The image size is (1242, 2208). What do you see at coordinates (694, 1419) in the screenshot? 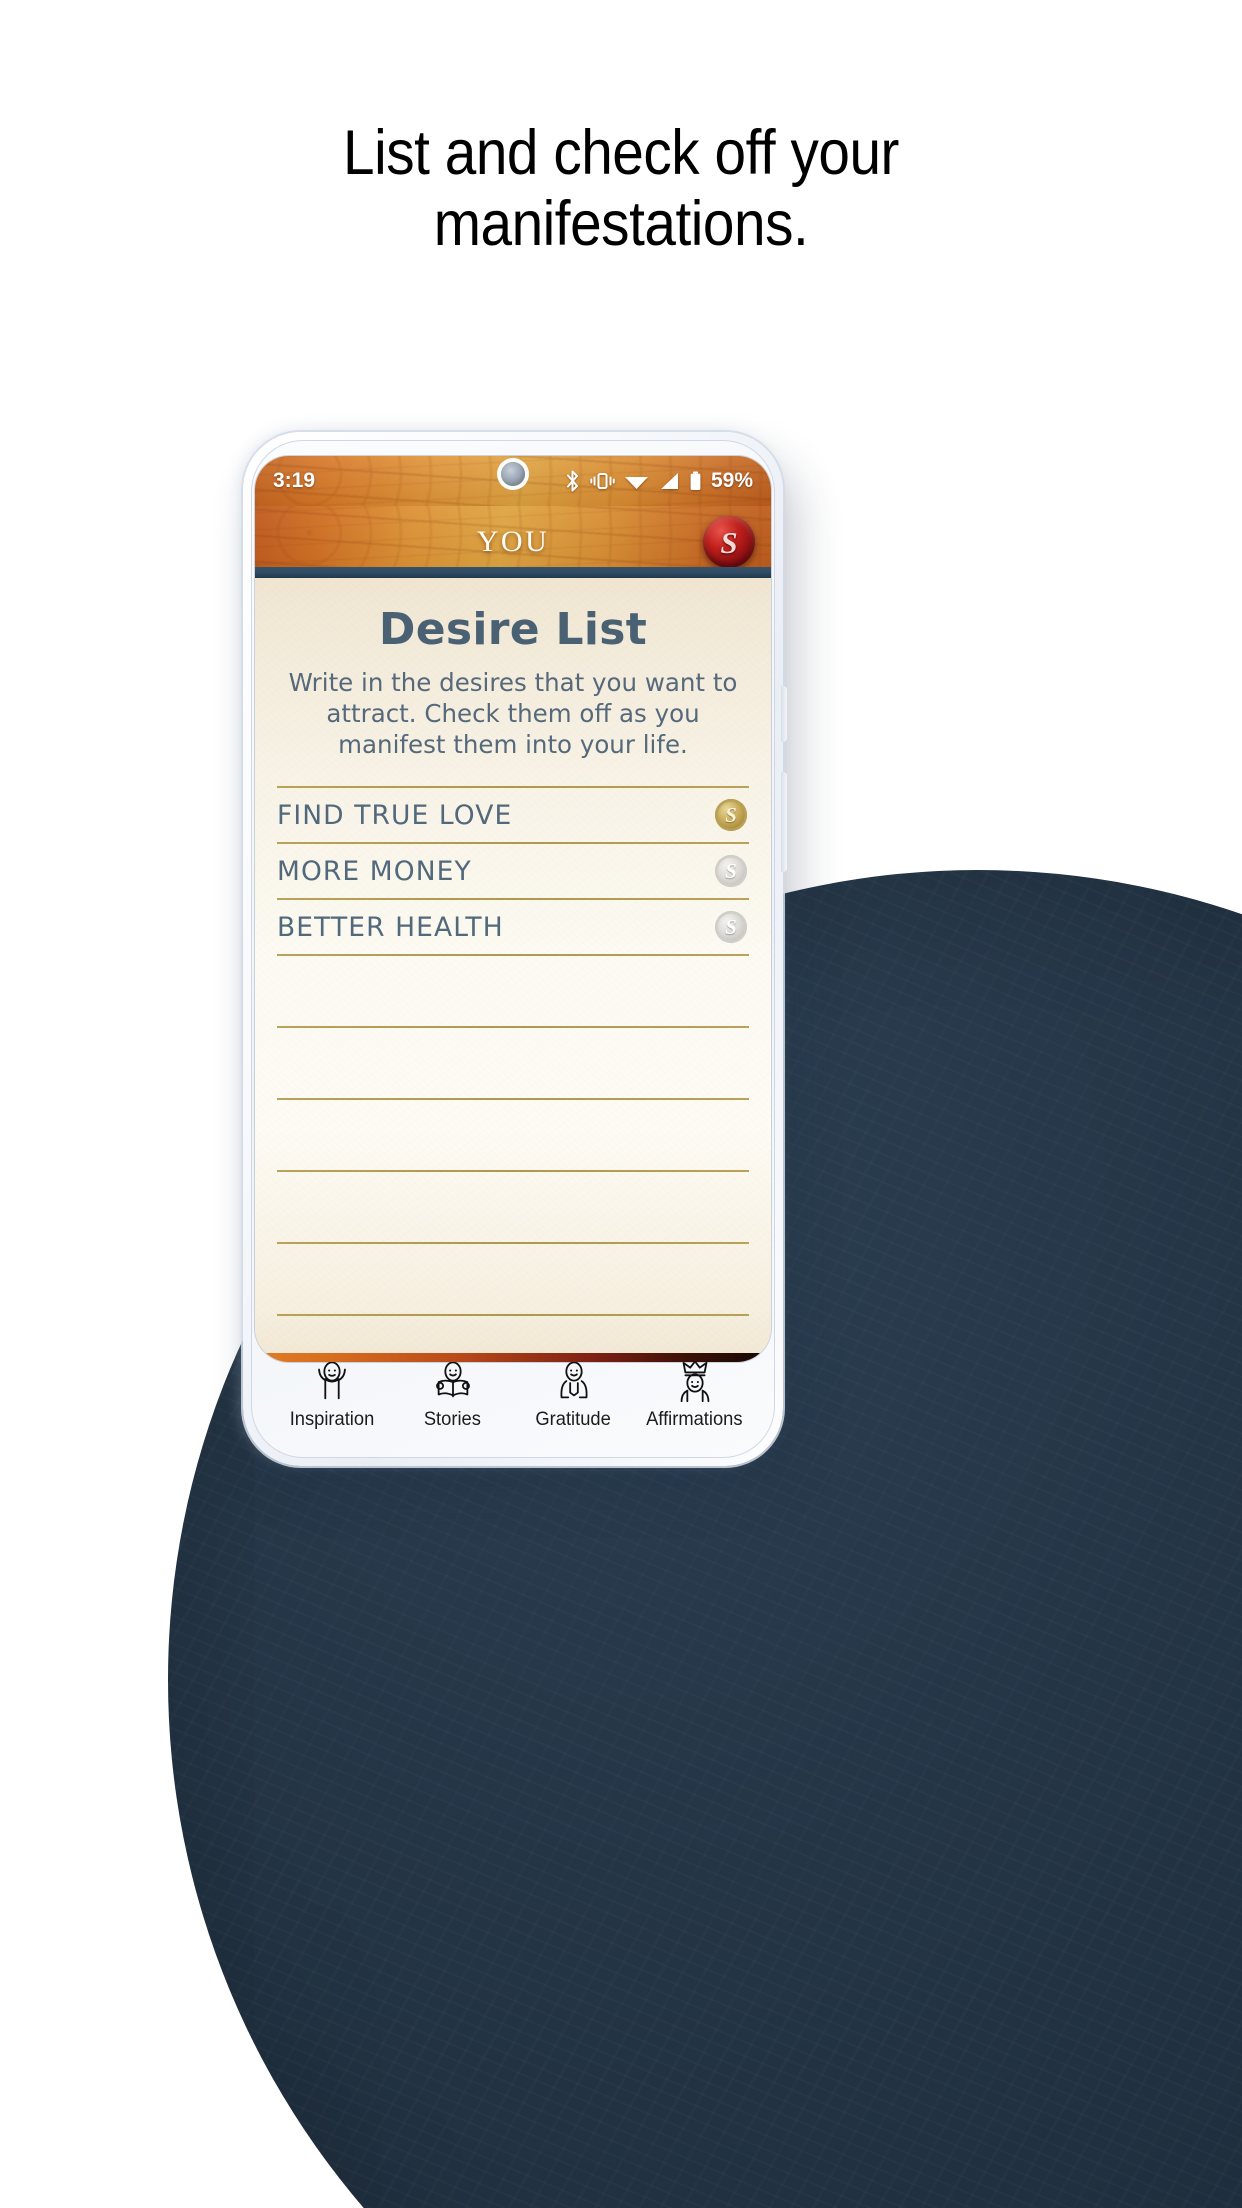
I see `nav-label: Affirmations` at bounding box center [694, 1419].